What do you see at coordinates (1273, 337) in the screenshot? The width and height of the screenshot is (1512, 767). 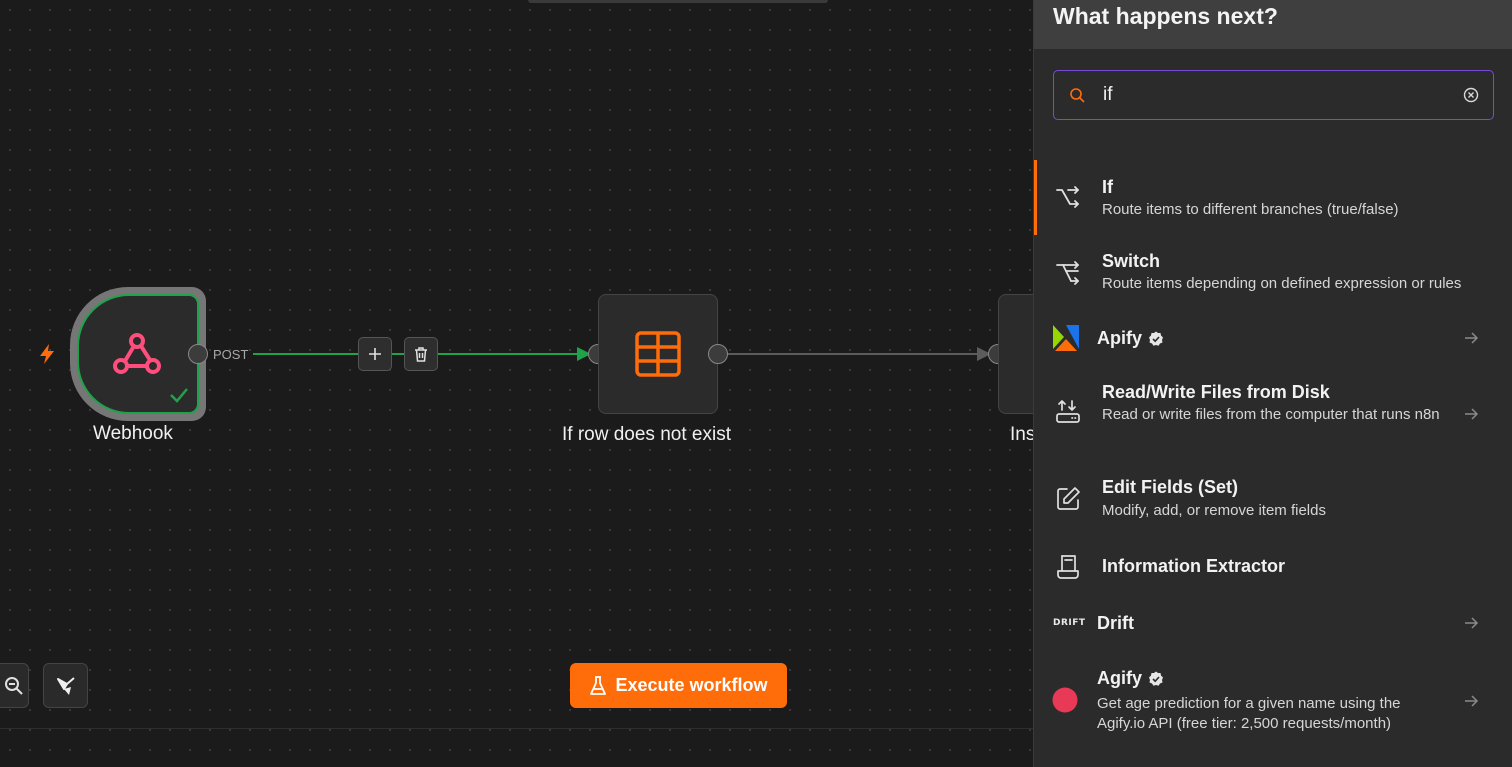 I see `node-item-apify: Apify` at bounding box center [1273, 337].